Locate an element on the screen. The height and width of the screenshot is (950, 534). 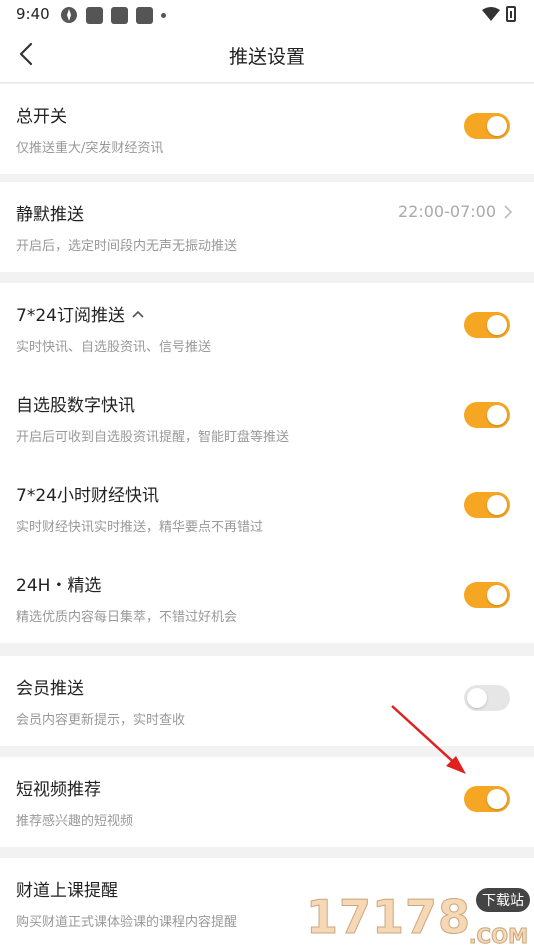
watermark-digits: 17178 is located at coordinates (388, 917).